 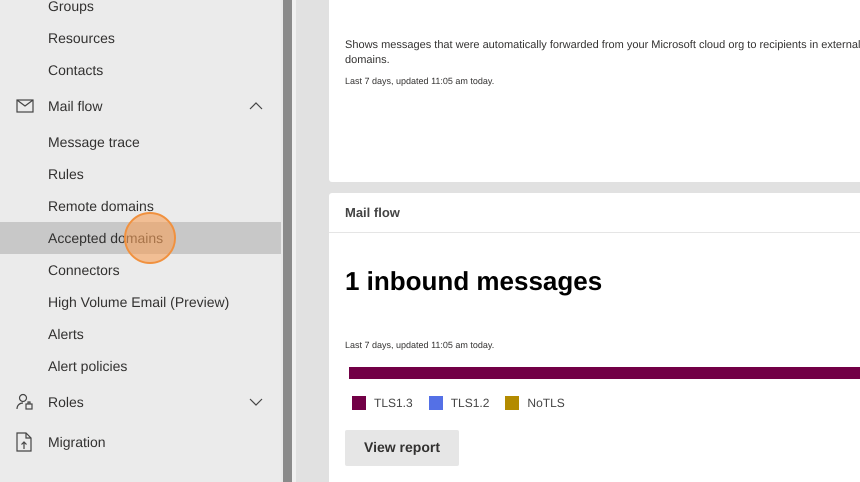 What do you see at coordinates (602, 53) in the screenshot?
I see `card-description: Shows messages that were automatically forwarded from your Microsoft cloud org to recipients in external domains.` at bounding box center [602, 53].